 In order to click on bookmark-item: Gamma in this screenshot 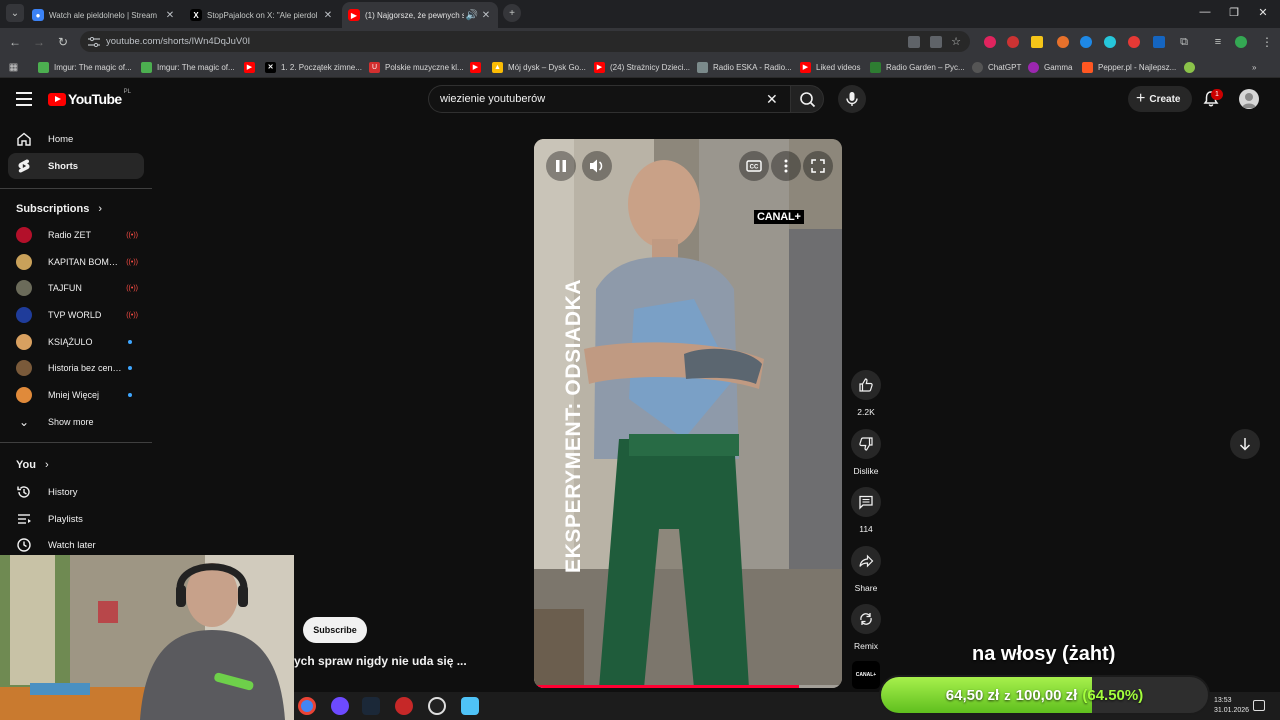, I will do `click(1050, 67)`.